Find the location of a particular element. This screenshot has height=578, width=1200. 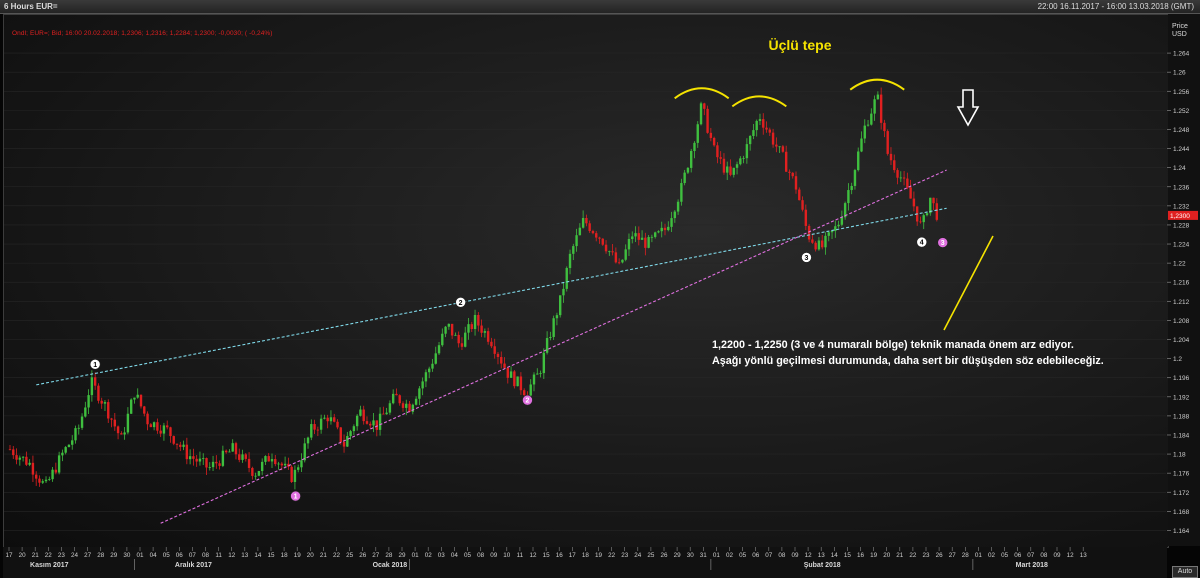

y-tick-label: 1.248 is located at coordinates (1181, 130).